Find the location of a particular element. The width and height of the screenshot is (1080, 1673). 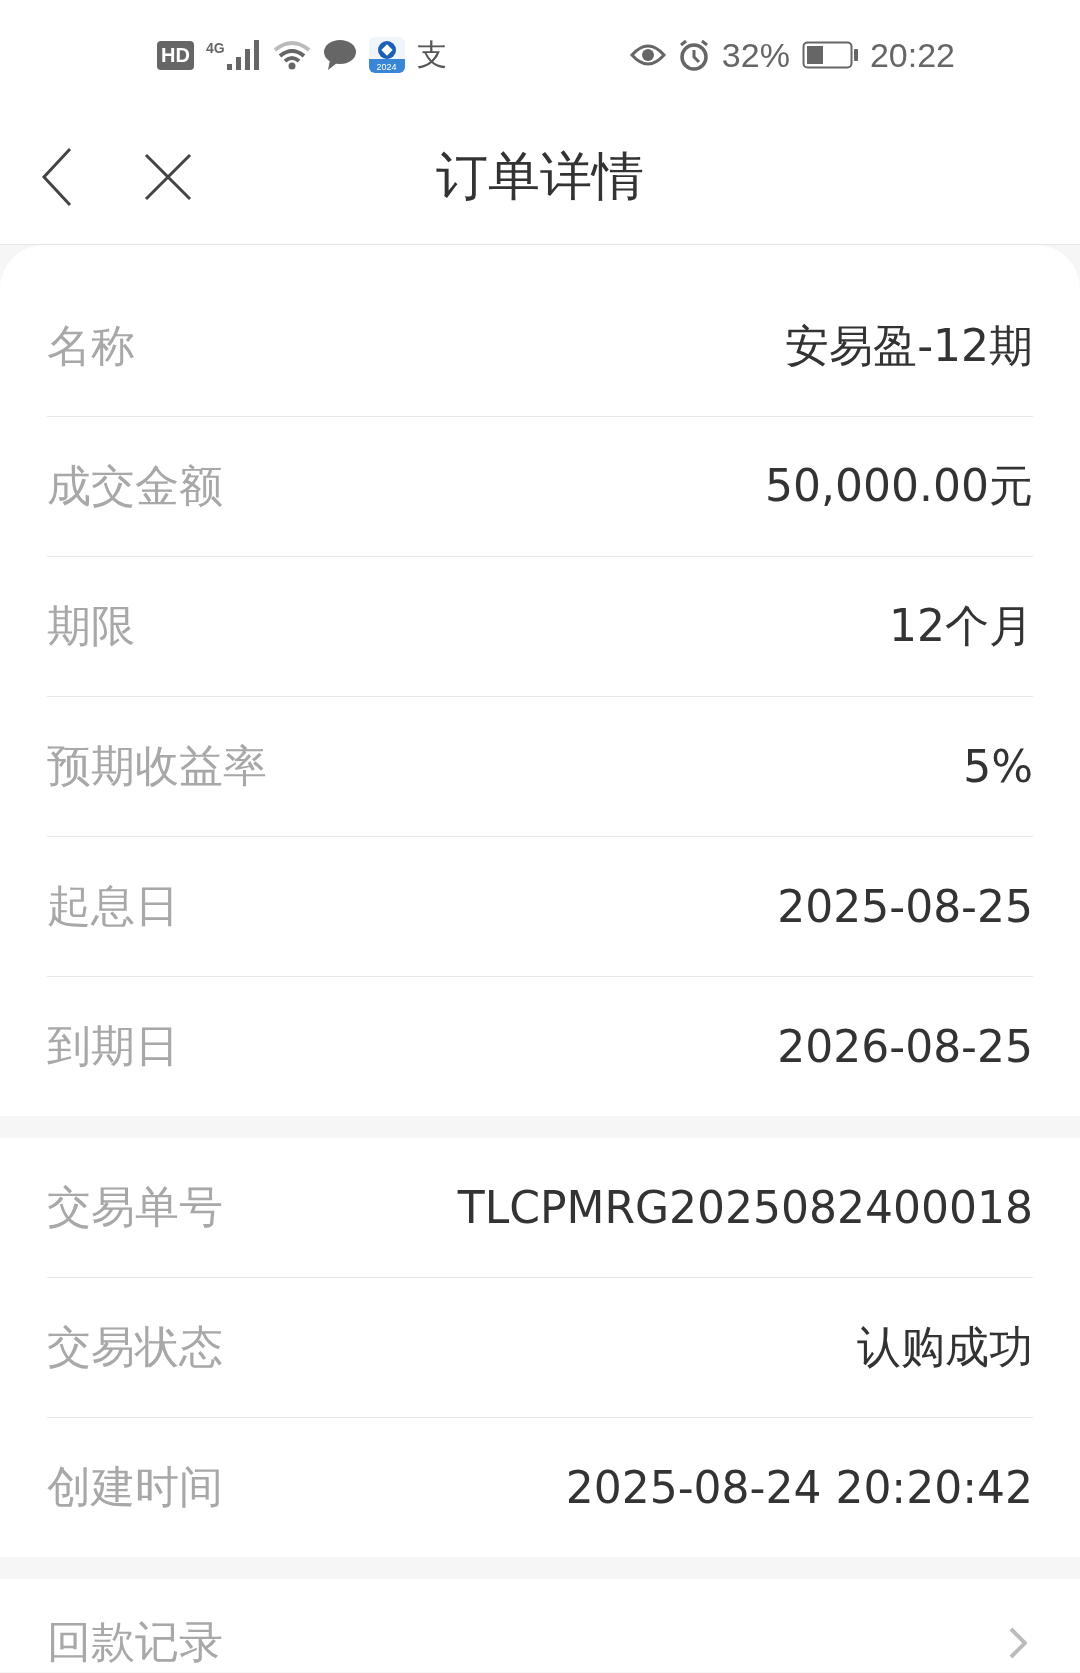

field-label: 成交金额 is located at coordinates (135, 486).